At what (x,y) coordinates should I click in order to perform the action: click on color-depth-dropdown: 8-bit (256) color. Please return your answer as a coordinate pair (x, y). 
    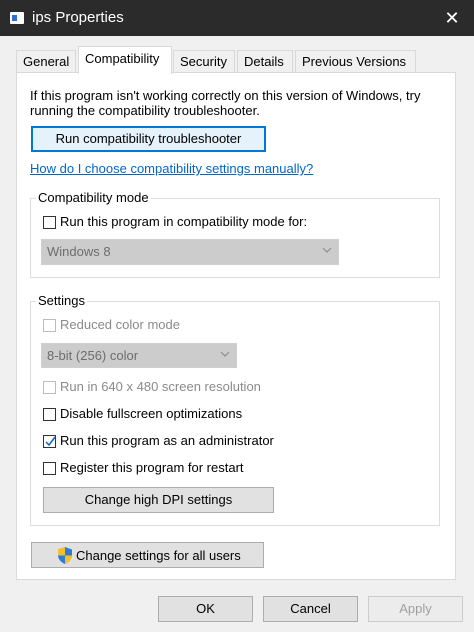
    Looking at the image, I should click on (139, 355).